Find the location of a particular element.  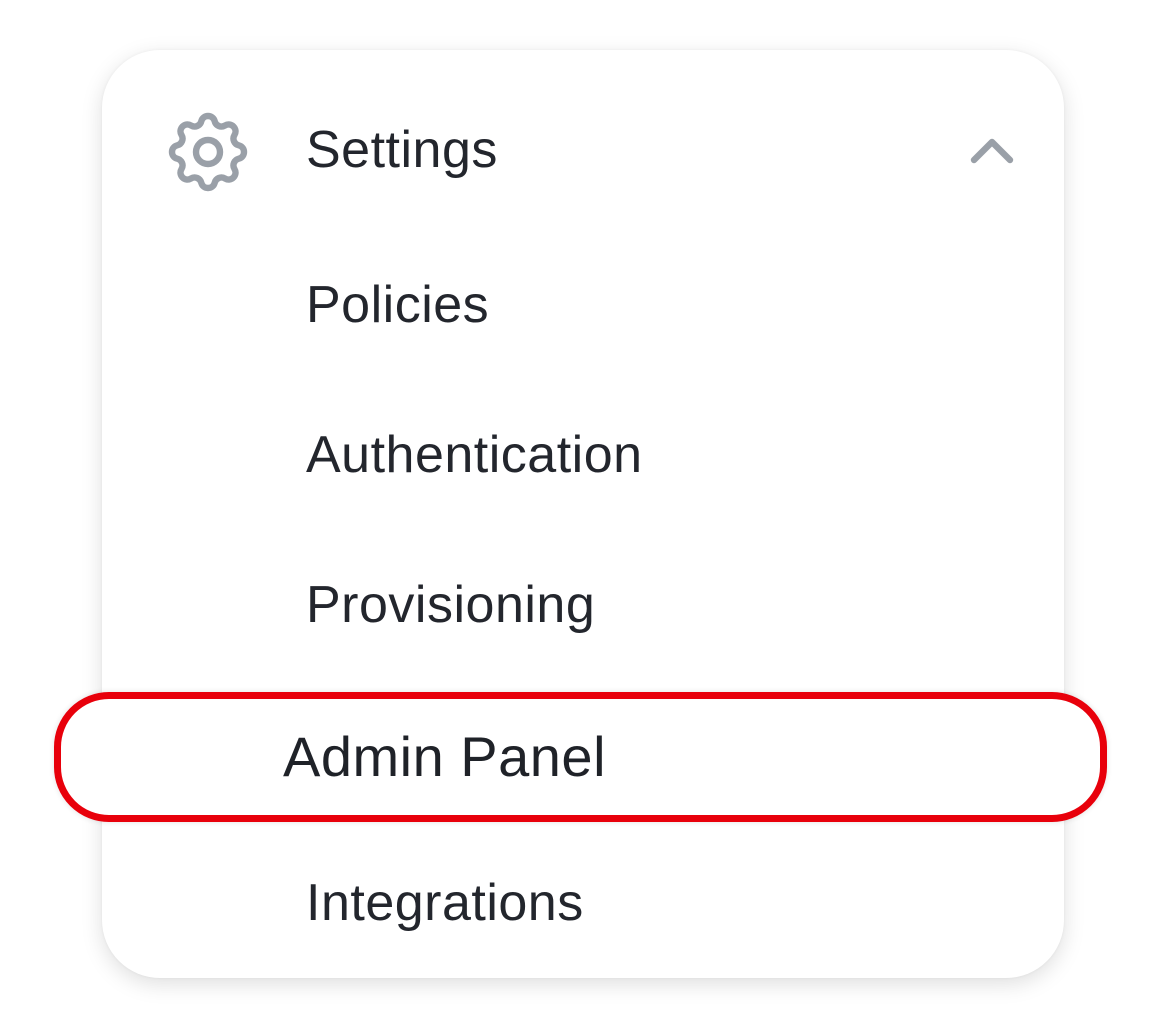

chevron-up-icon is located at coordinates (992, 150).